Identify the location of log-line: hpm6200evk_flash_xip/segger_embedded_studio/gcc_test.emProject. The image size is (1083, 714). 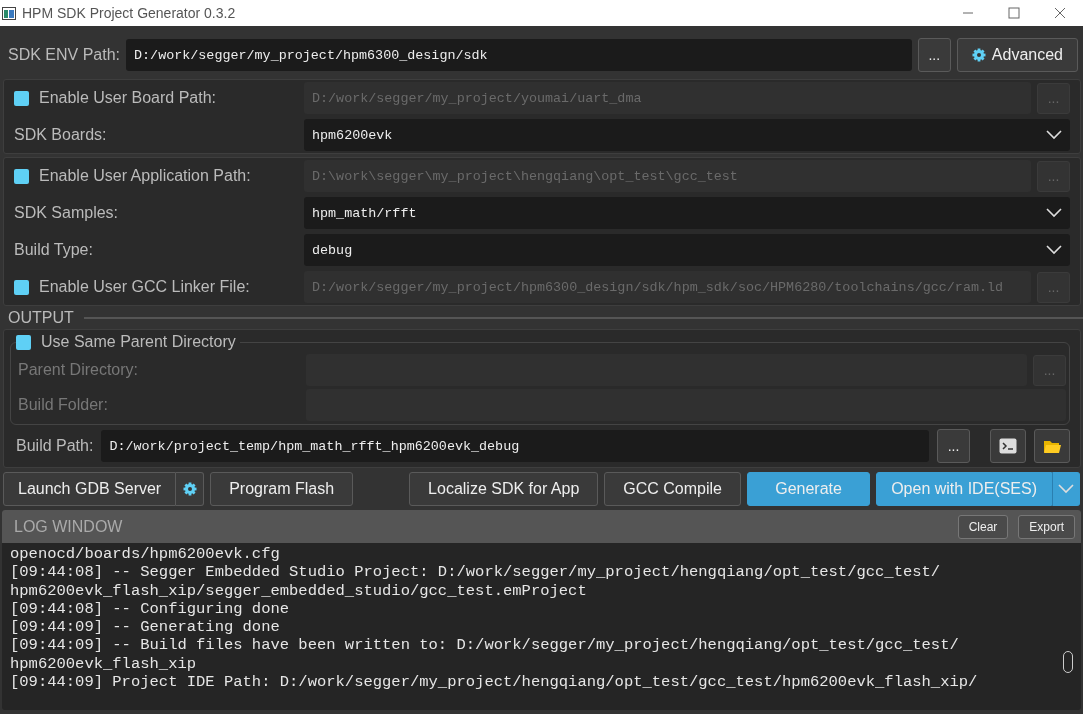
(298, 590).